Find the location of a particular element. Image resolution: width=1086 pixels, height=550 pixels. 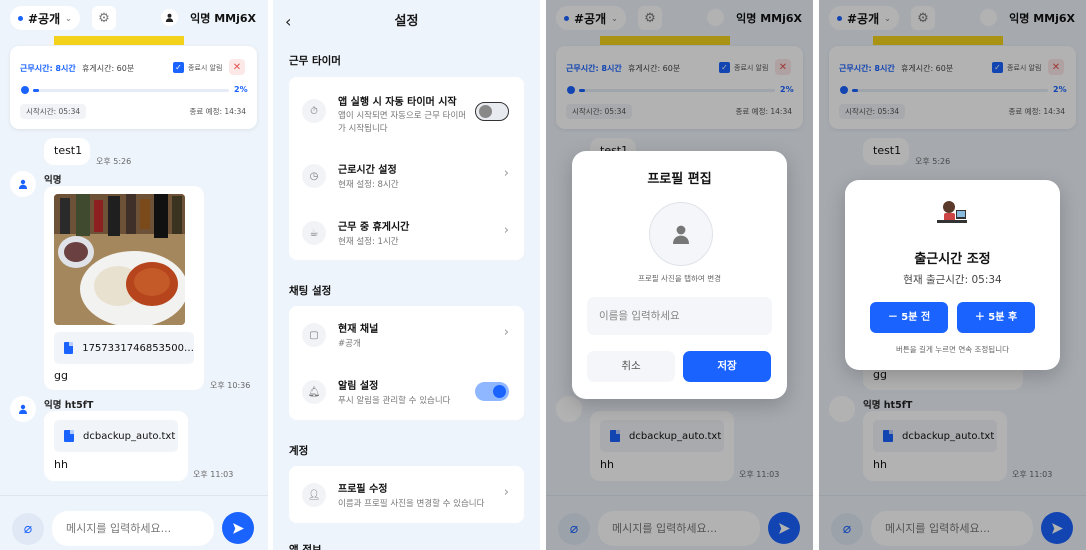

profile-row: 👤︎ 프로필 수정 이름과 프로필 사진을 변경할 수 있습니다 › is located at coordinates (406, 494).